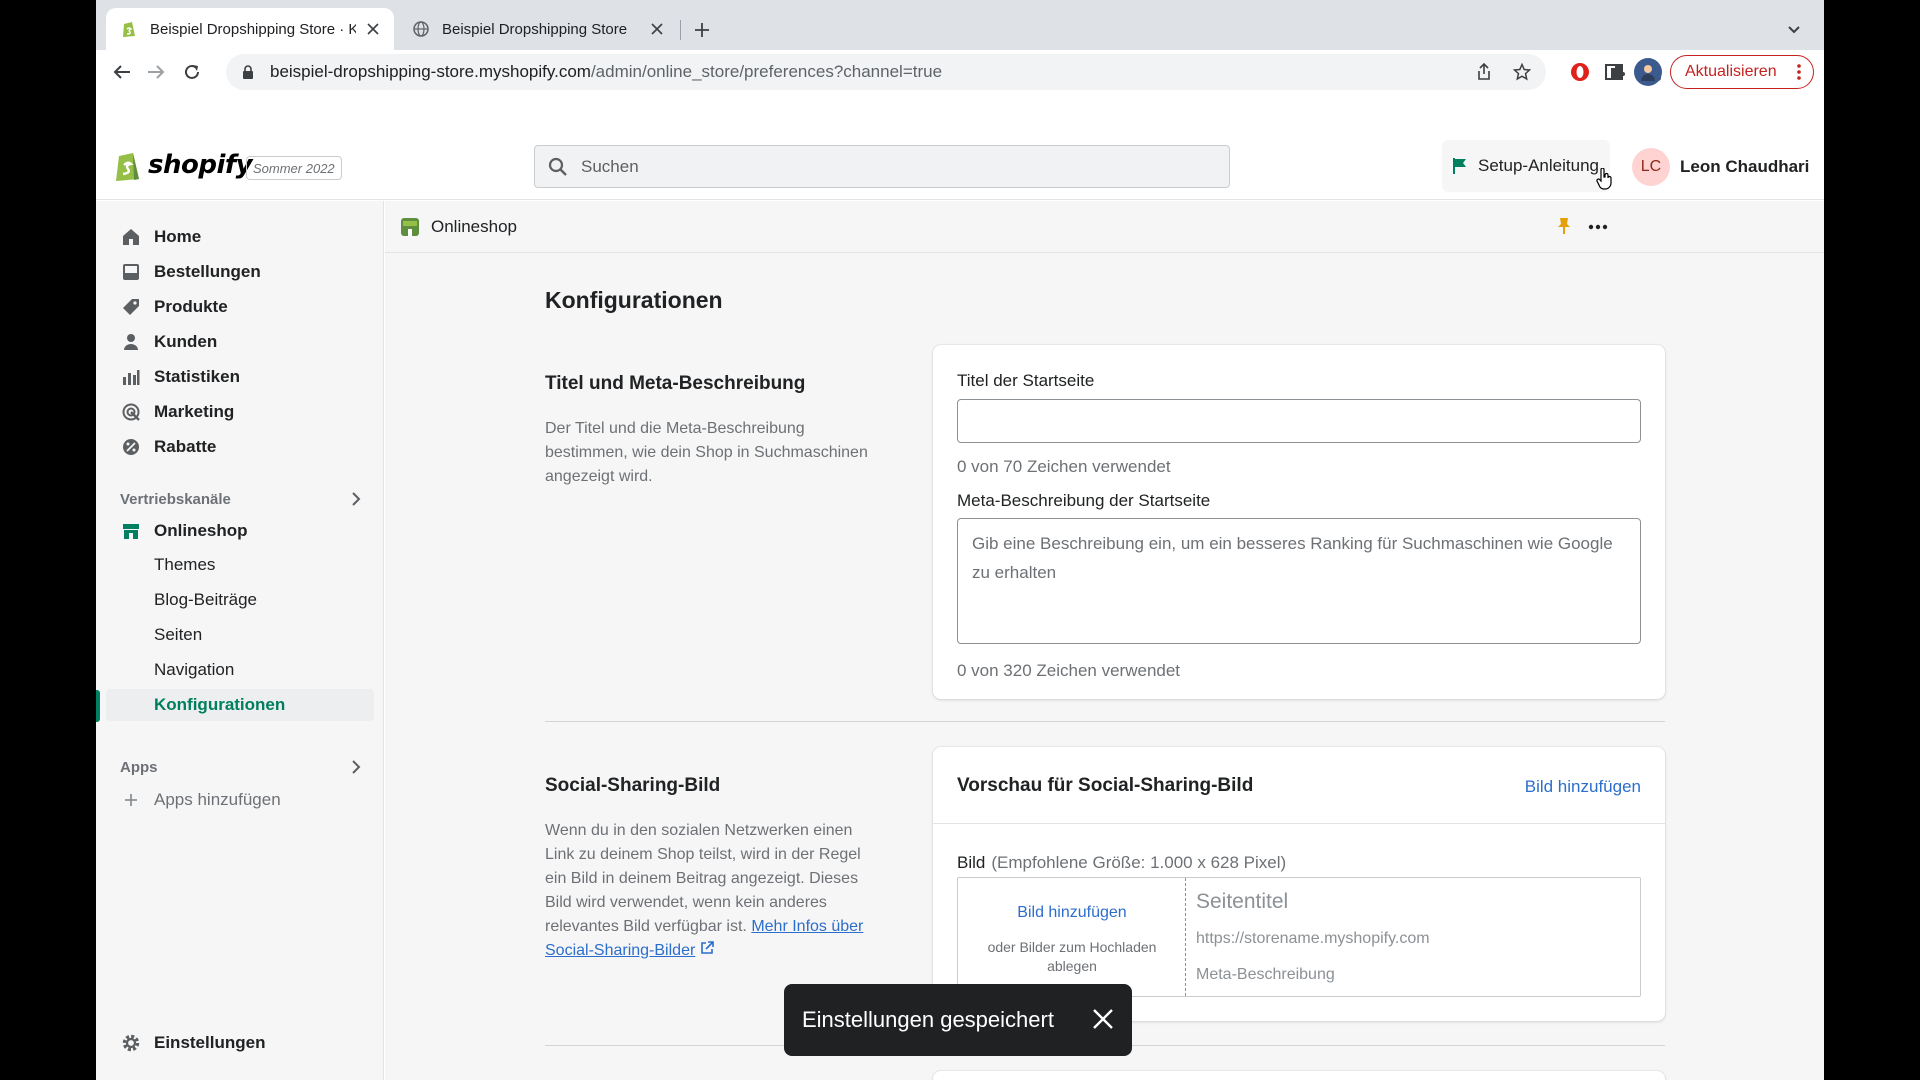 The height and width of the screenshot is (1080, 1920). I want to click on sidebar-subitem-themes: Themes, so click(240, 565).